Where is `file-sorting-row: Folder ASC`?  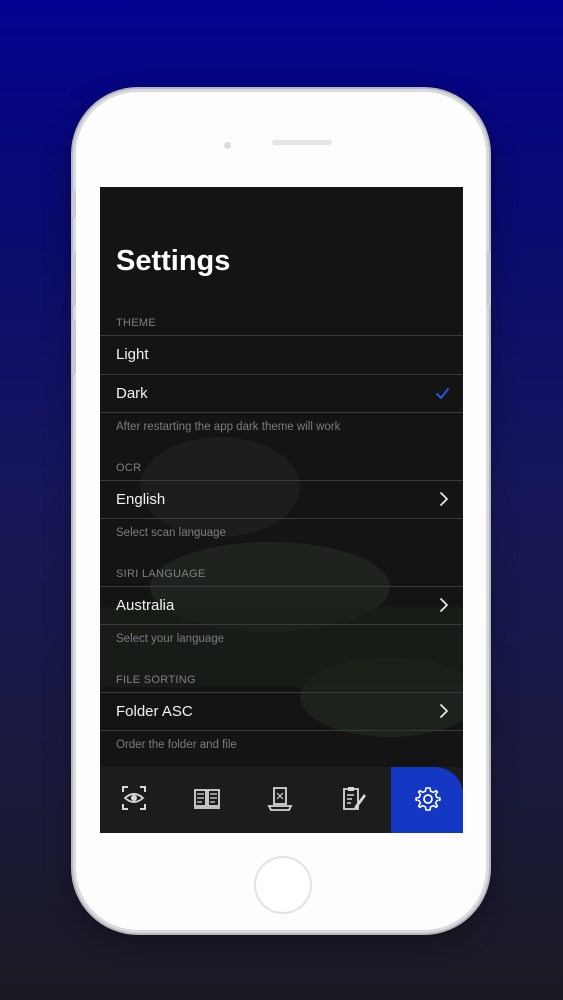
file-sorting-row: Folder ASC is located at coordinates (281, 711).